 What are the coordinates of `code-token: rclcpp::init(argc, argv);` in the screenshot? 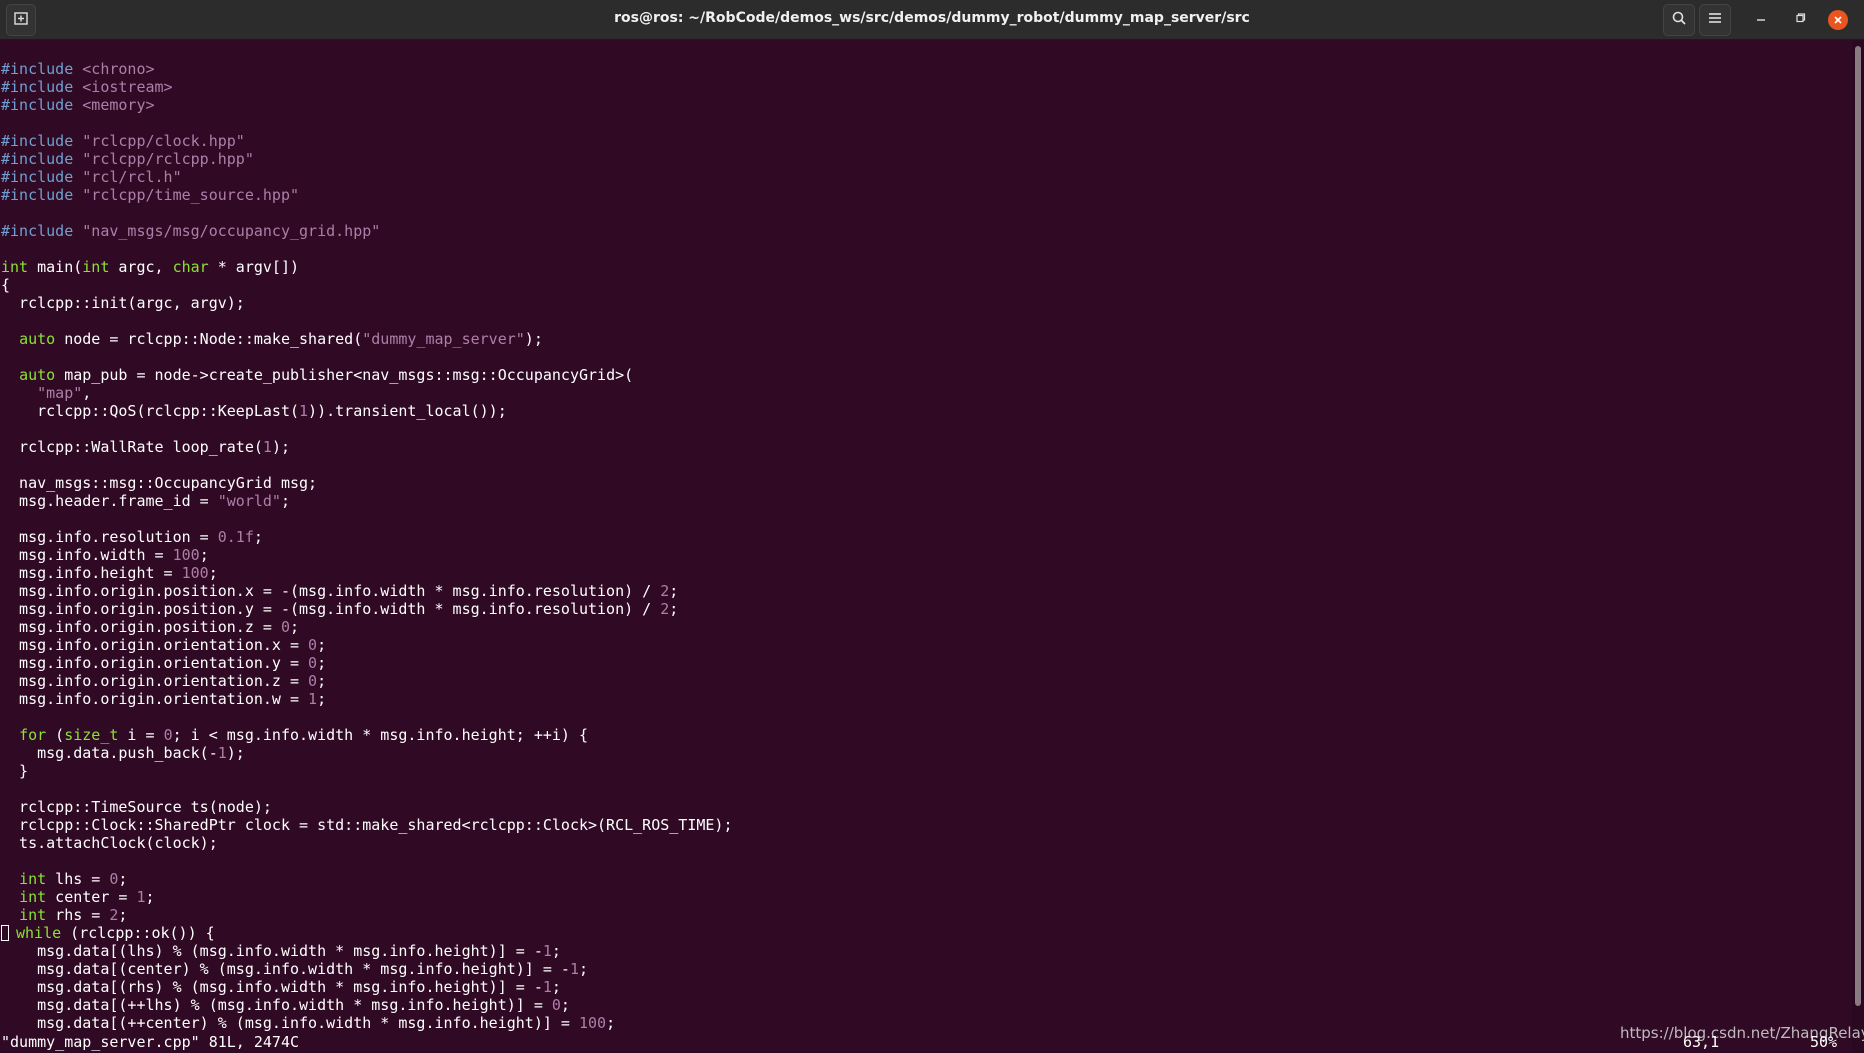 It's located at (123, 303).